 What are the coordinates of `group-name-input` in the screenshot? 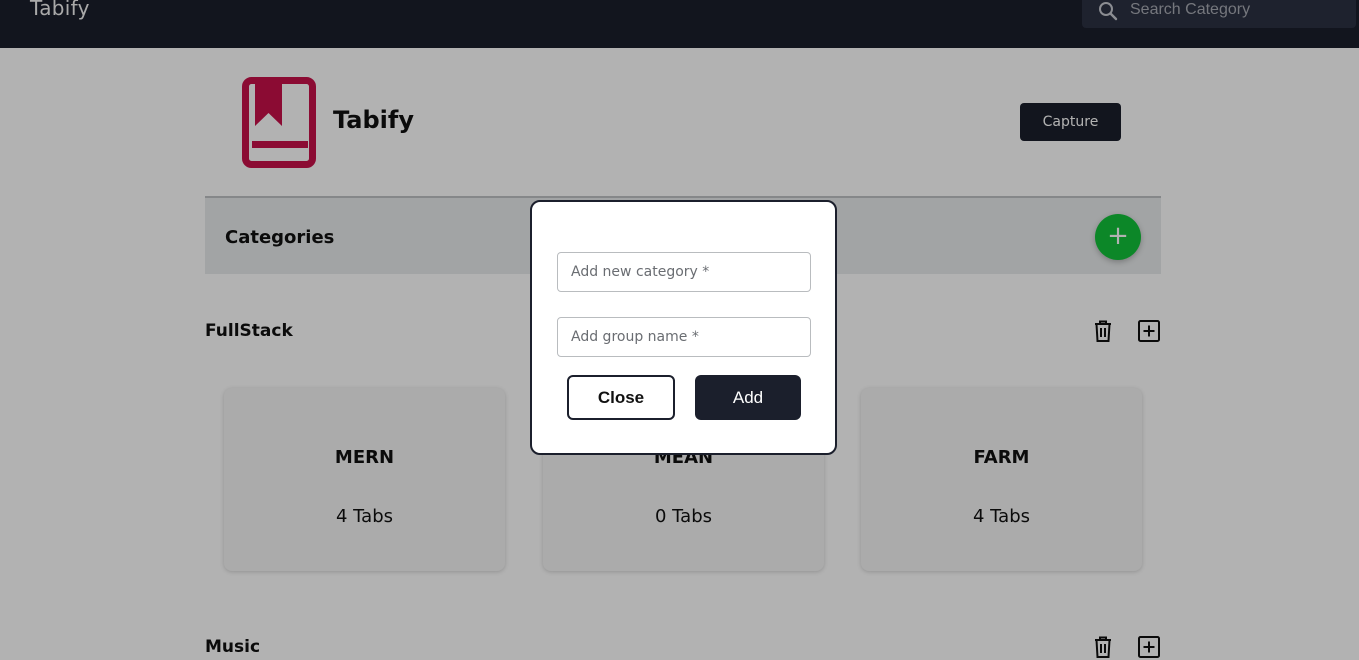 It's located at (684, 337).